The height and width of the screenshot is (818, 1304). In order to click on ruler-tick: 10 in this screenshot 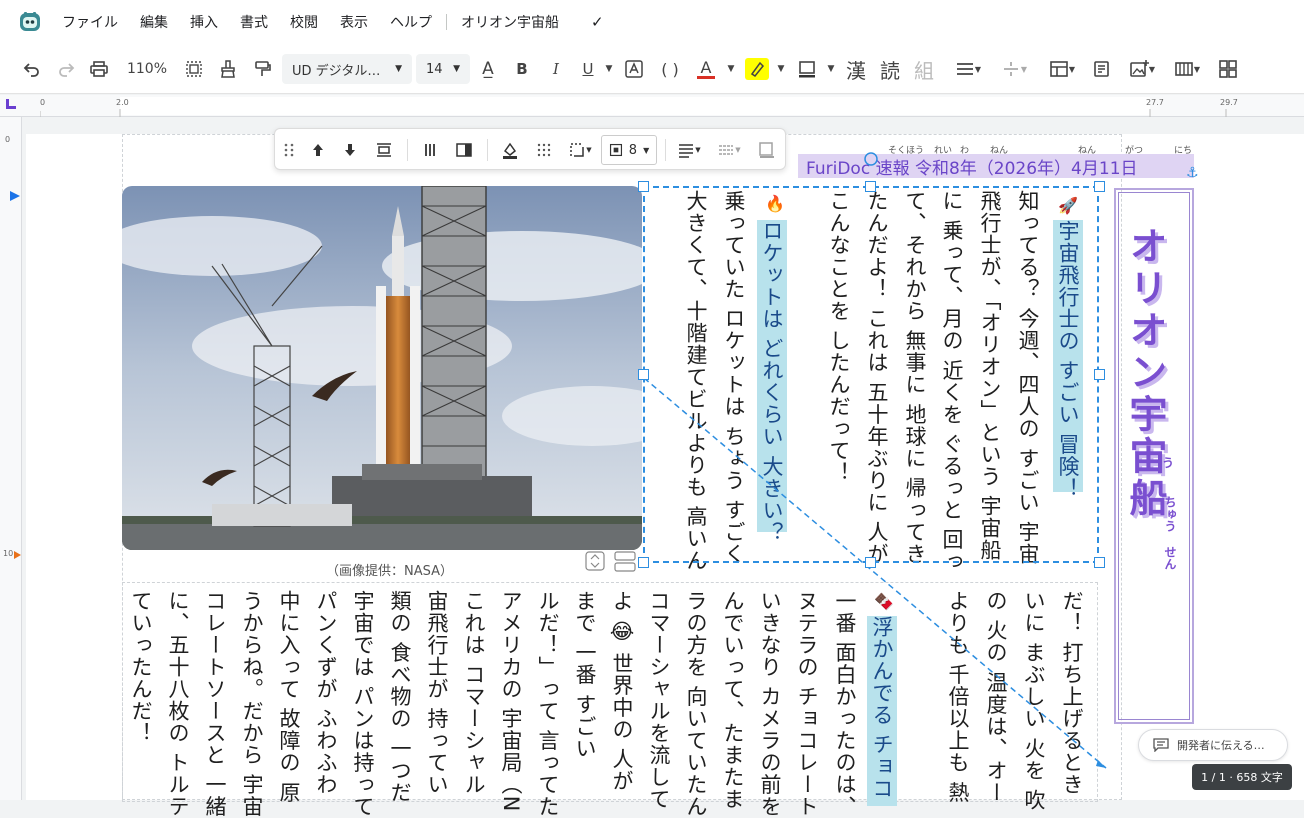, I will do `click(8, 553)`.